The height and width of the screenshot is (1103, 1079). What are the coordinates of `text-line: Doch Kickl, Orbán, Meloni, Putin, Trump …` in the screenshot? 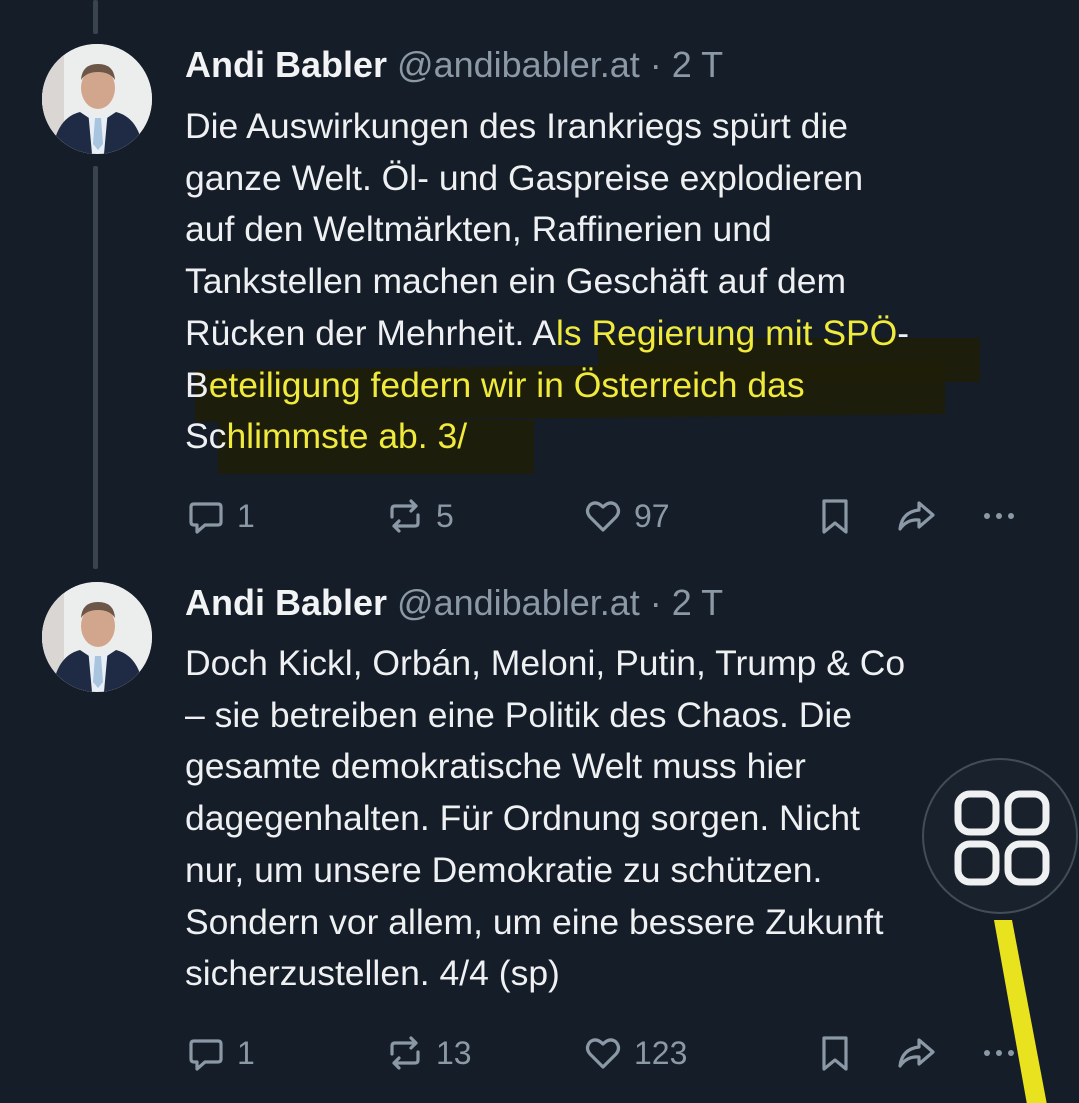 It's located at (545, 663).